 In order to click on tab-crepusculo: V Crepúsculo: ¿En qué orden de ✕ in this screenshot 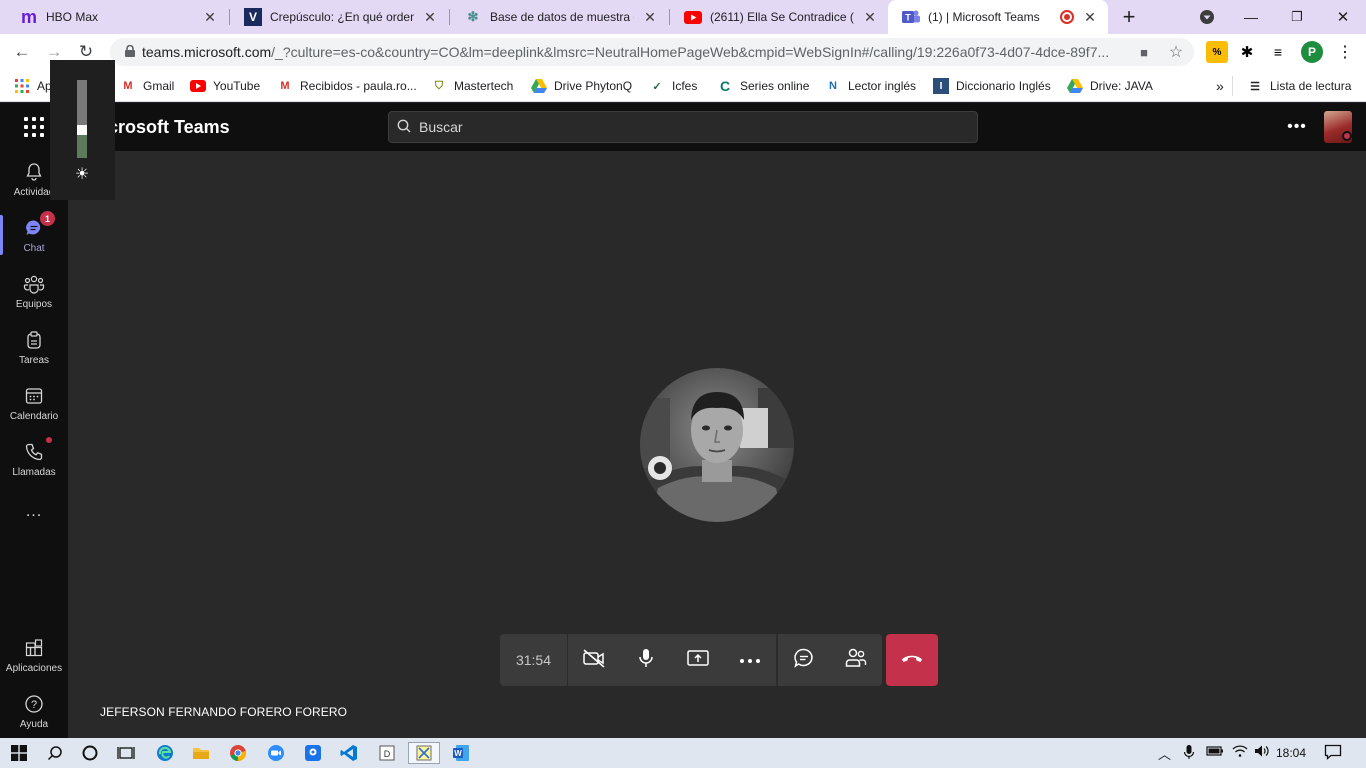, I will do `click(339, 17)`.